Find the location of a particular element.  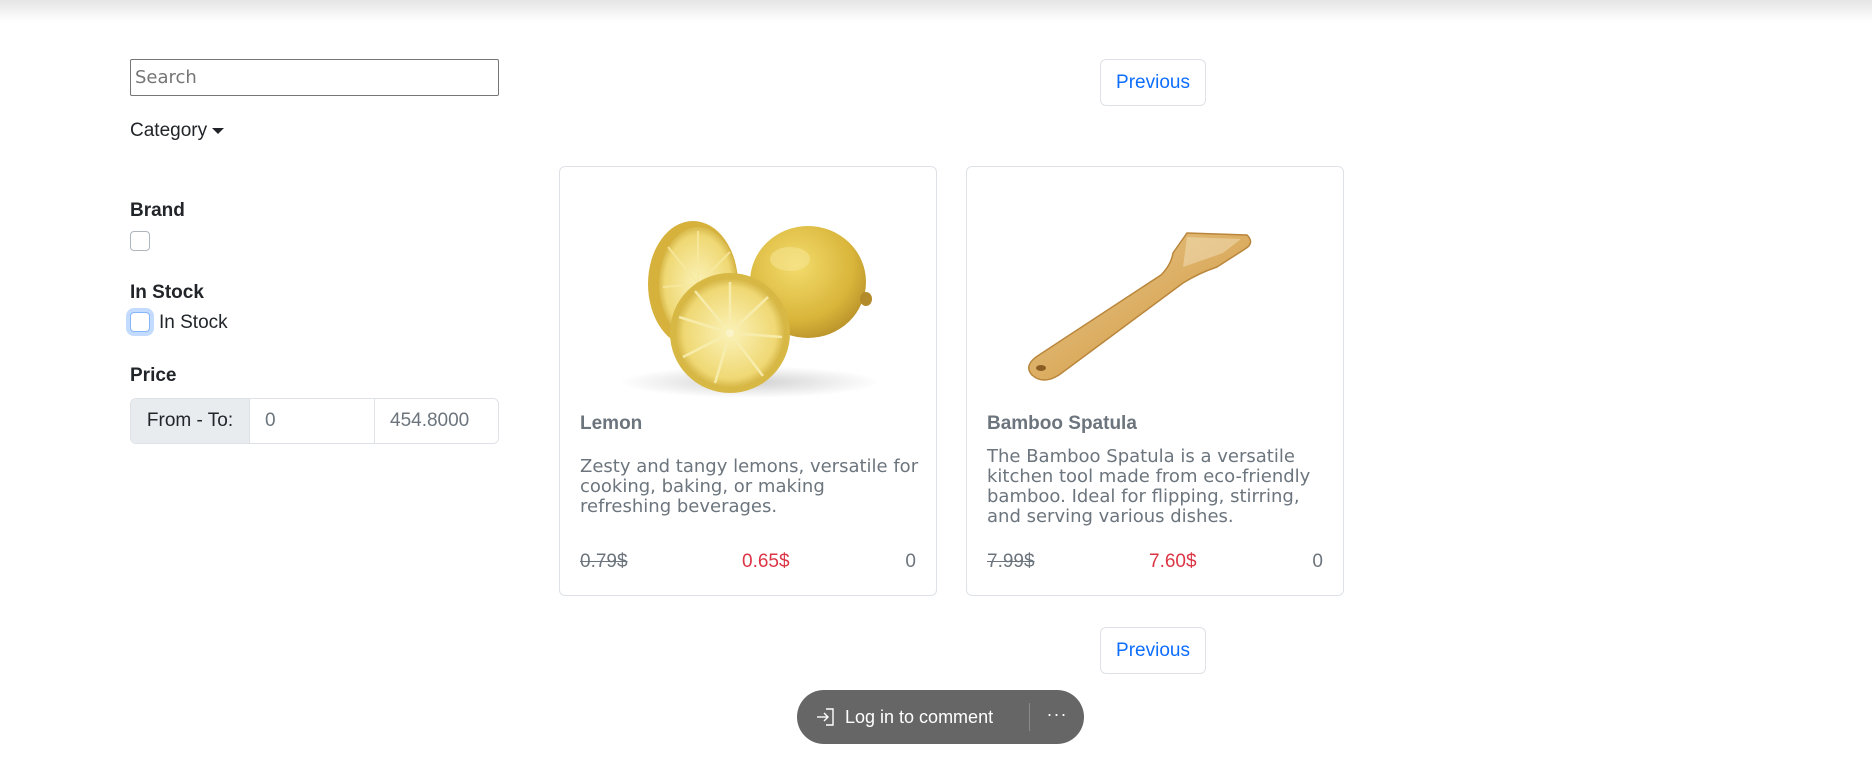

price-from-input is located at coordinates (312, 421).